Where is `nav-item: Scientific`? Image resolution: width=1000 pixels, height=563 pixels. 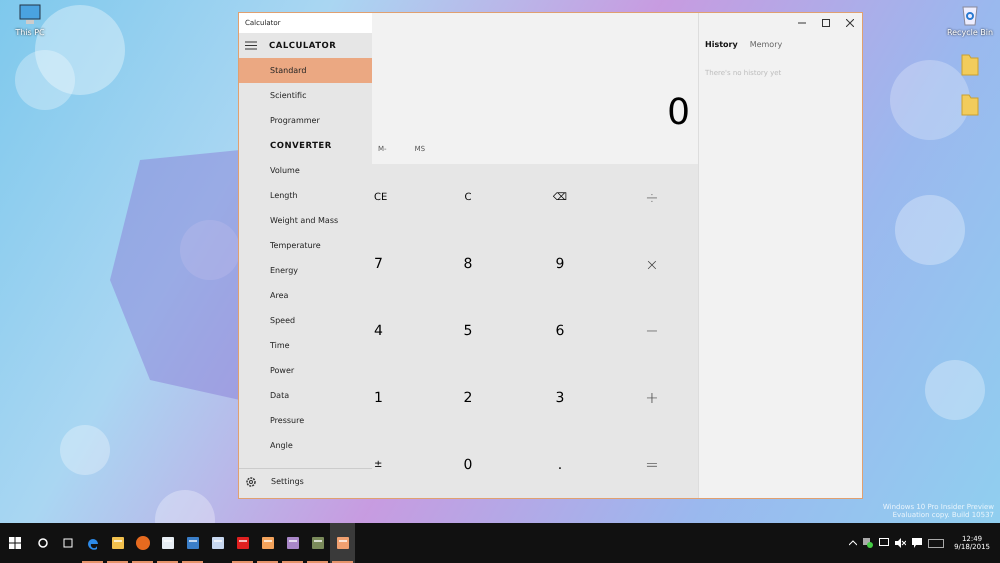 nav-item: Scientific is located at coordinates (305, 95).